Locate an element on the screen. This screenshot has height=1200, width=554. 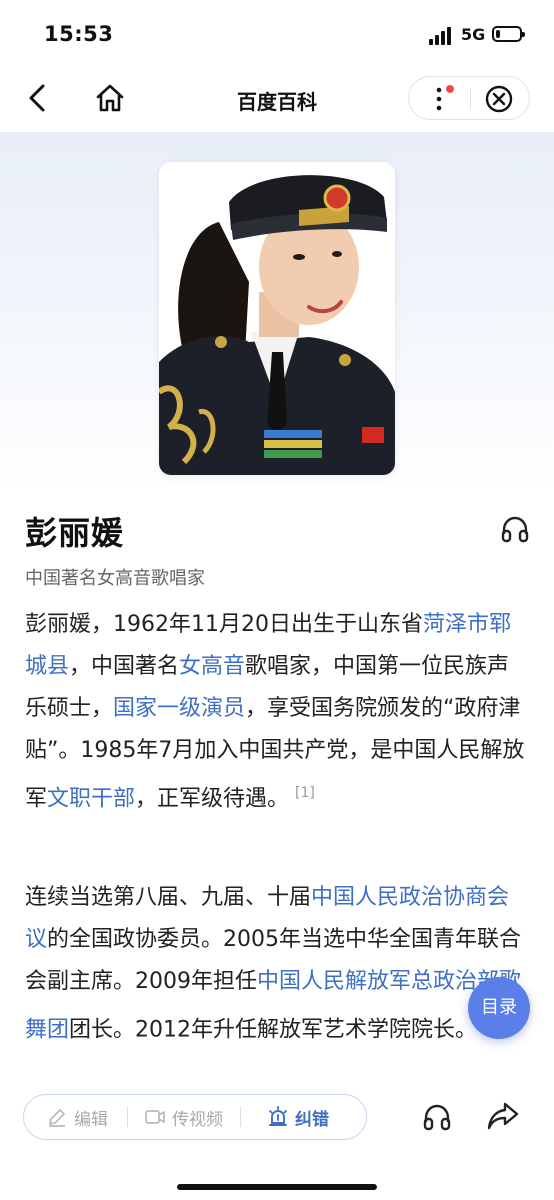
status-time: 15:53 is located at coordinates (79, 34).